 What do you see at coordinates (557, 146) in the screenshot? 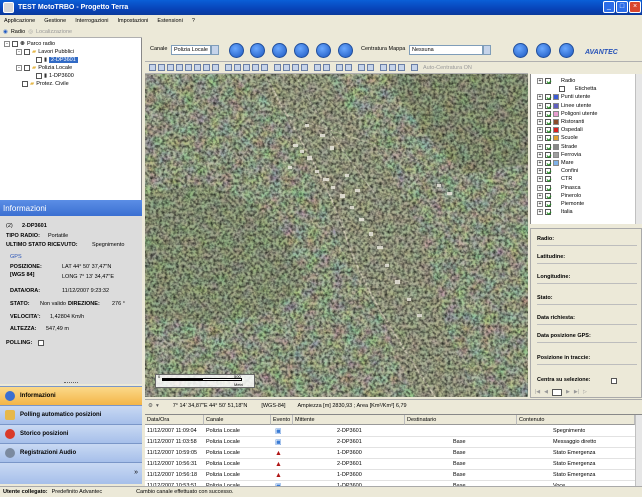
I see `layer-row: + Strade` at bounding box center [557, 146].